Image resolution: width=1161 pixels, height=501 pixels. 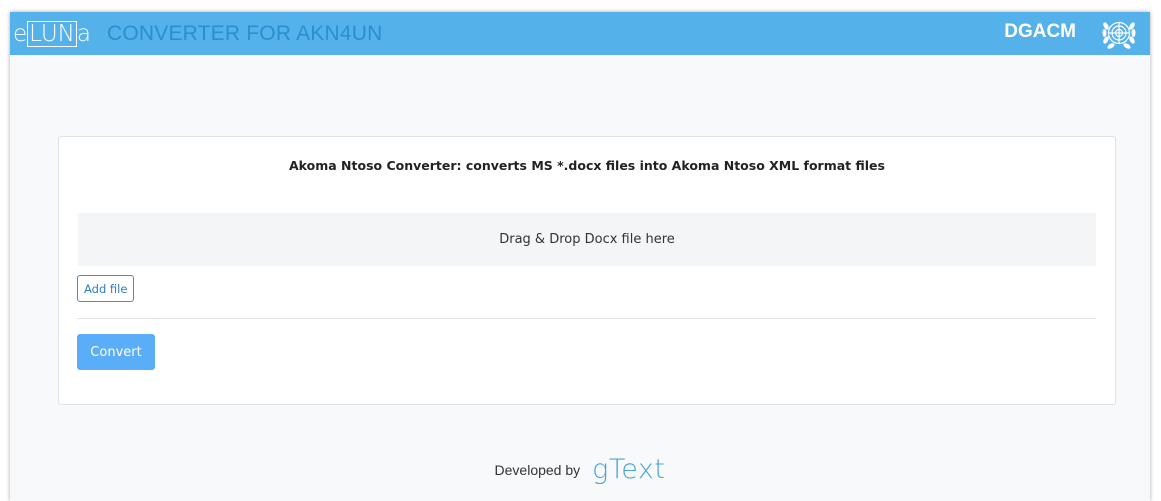 I want to click on convert-button: Convert, so click(x=116, y=352).